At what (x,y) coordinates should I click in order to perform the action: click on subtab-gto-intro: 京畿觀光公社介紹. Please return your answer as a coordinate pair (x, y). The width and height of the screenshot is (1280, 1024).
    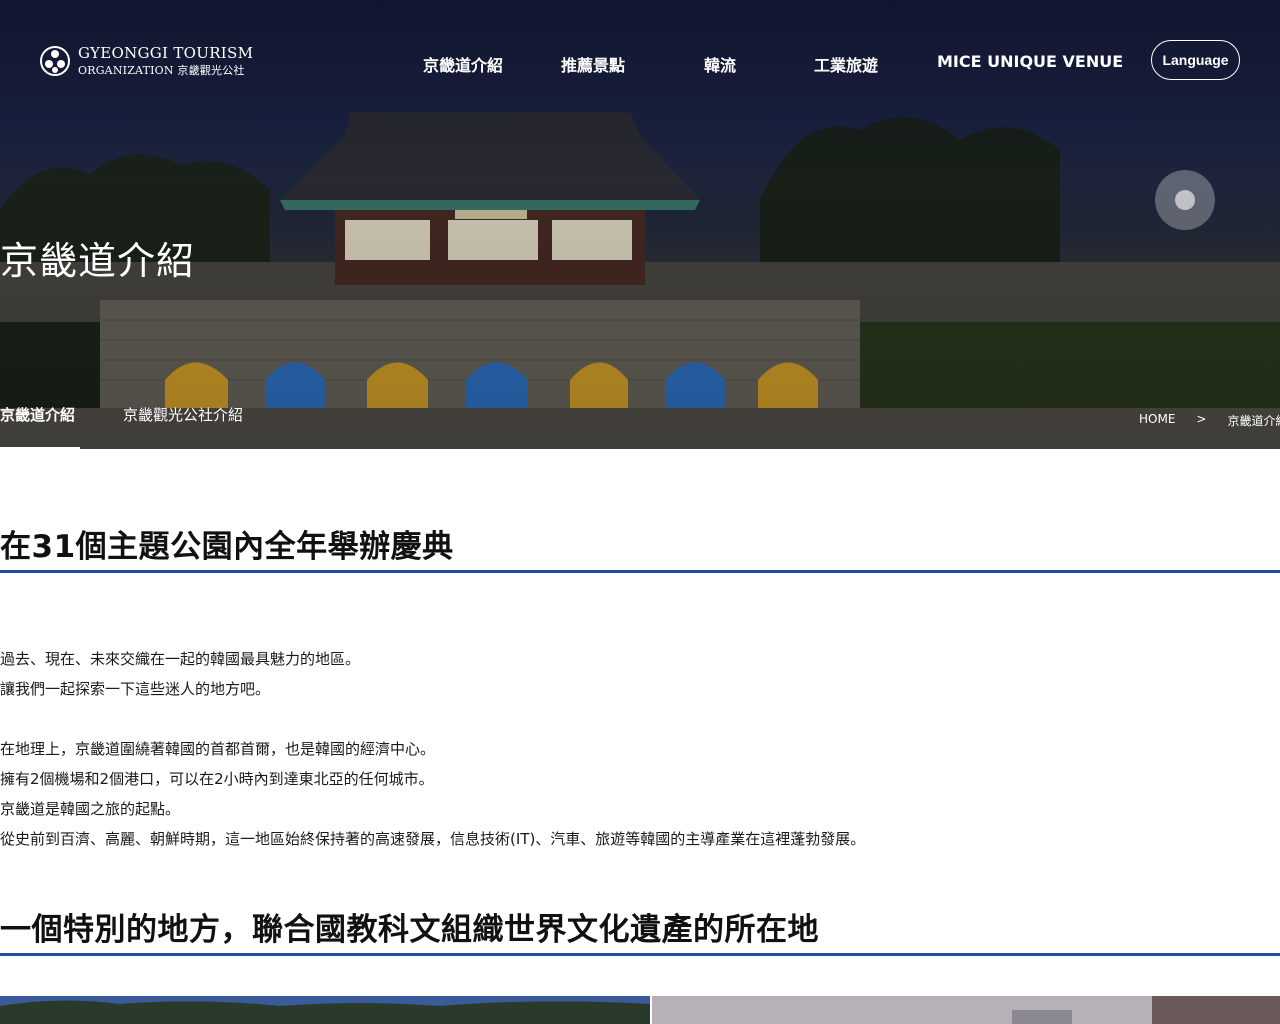
    Looking at the image, I should click on (183, 414).